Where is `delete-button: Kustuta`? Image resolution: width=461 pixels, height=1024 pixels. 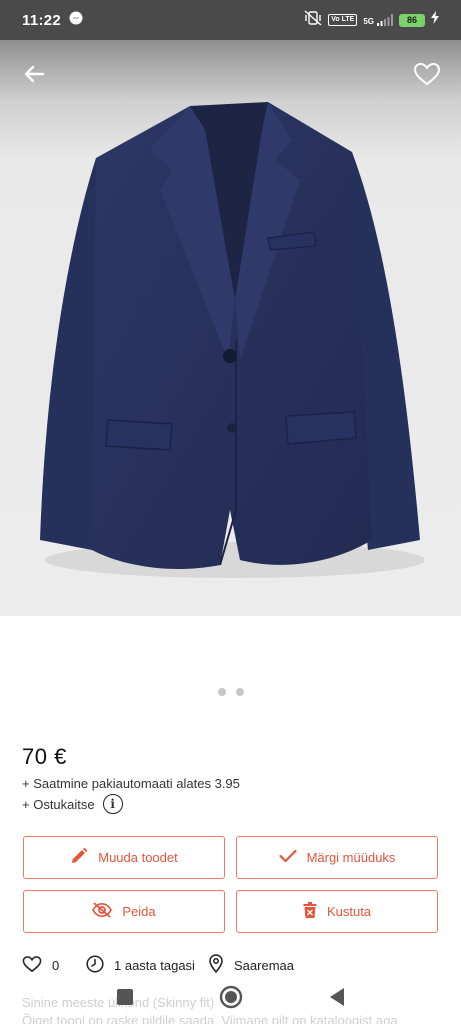
delete-button: Kustuta is located at coordinates (337, 911).